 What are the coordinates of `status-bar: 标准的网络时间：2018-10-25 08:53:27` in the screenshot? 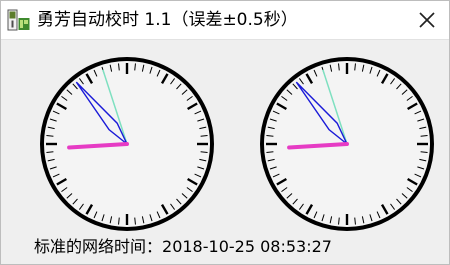 It's located at (183, 247).